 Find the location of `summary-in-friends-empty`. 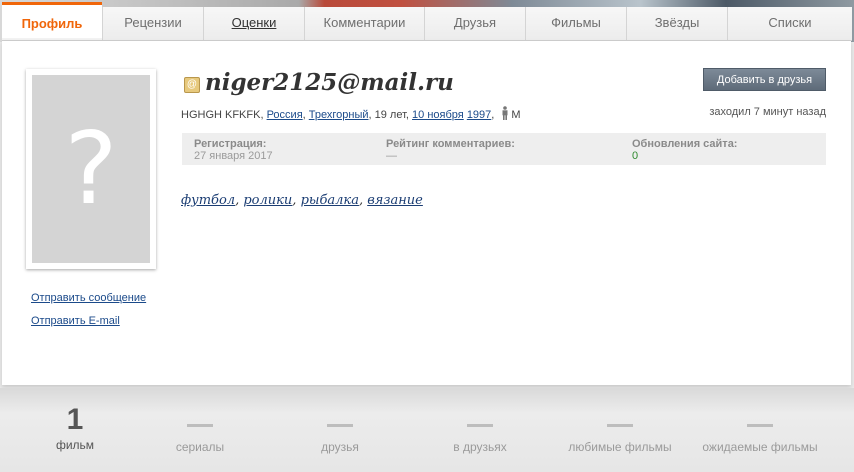

summary-in-friends-empty is located at coordinates (480, 425).